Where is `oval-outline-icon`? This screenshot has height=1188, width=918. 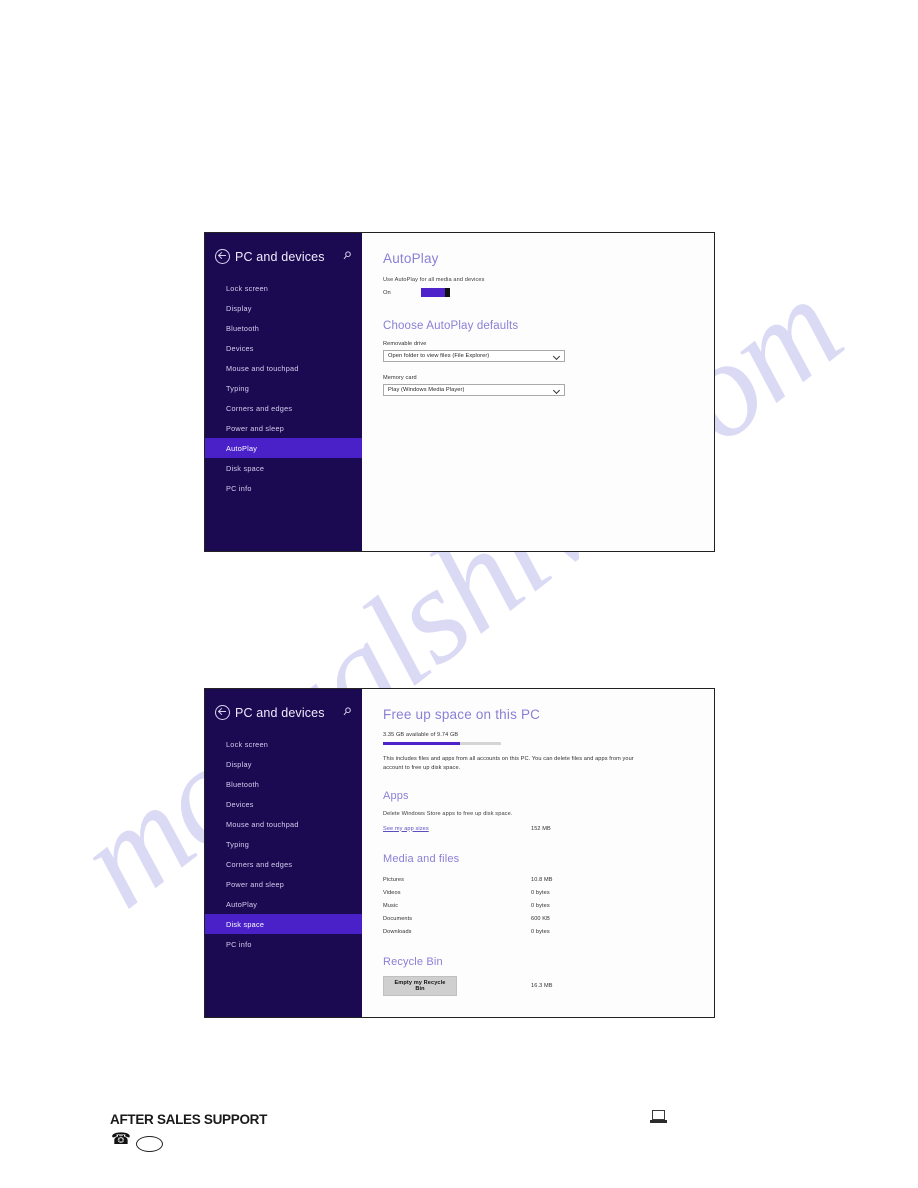 oval-outline-icon is located at coordinates (149, 1144).